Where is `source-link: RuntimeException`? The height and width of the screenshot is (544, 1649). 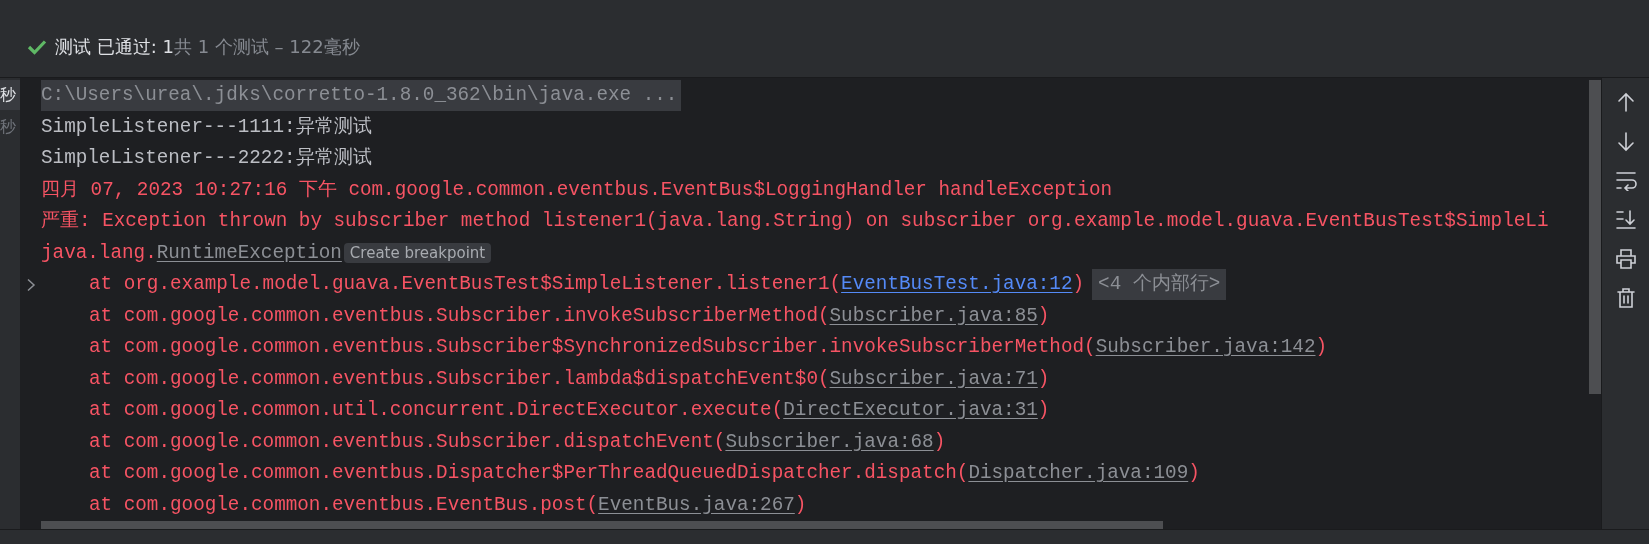
source-link: RuntimeException is located at coordinates (249, 252).